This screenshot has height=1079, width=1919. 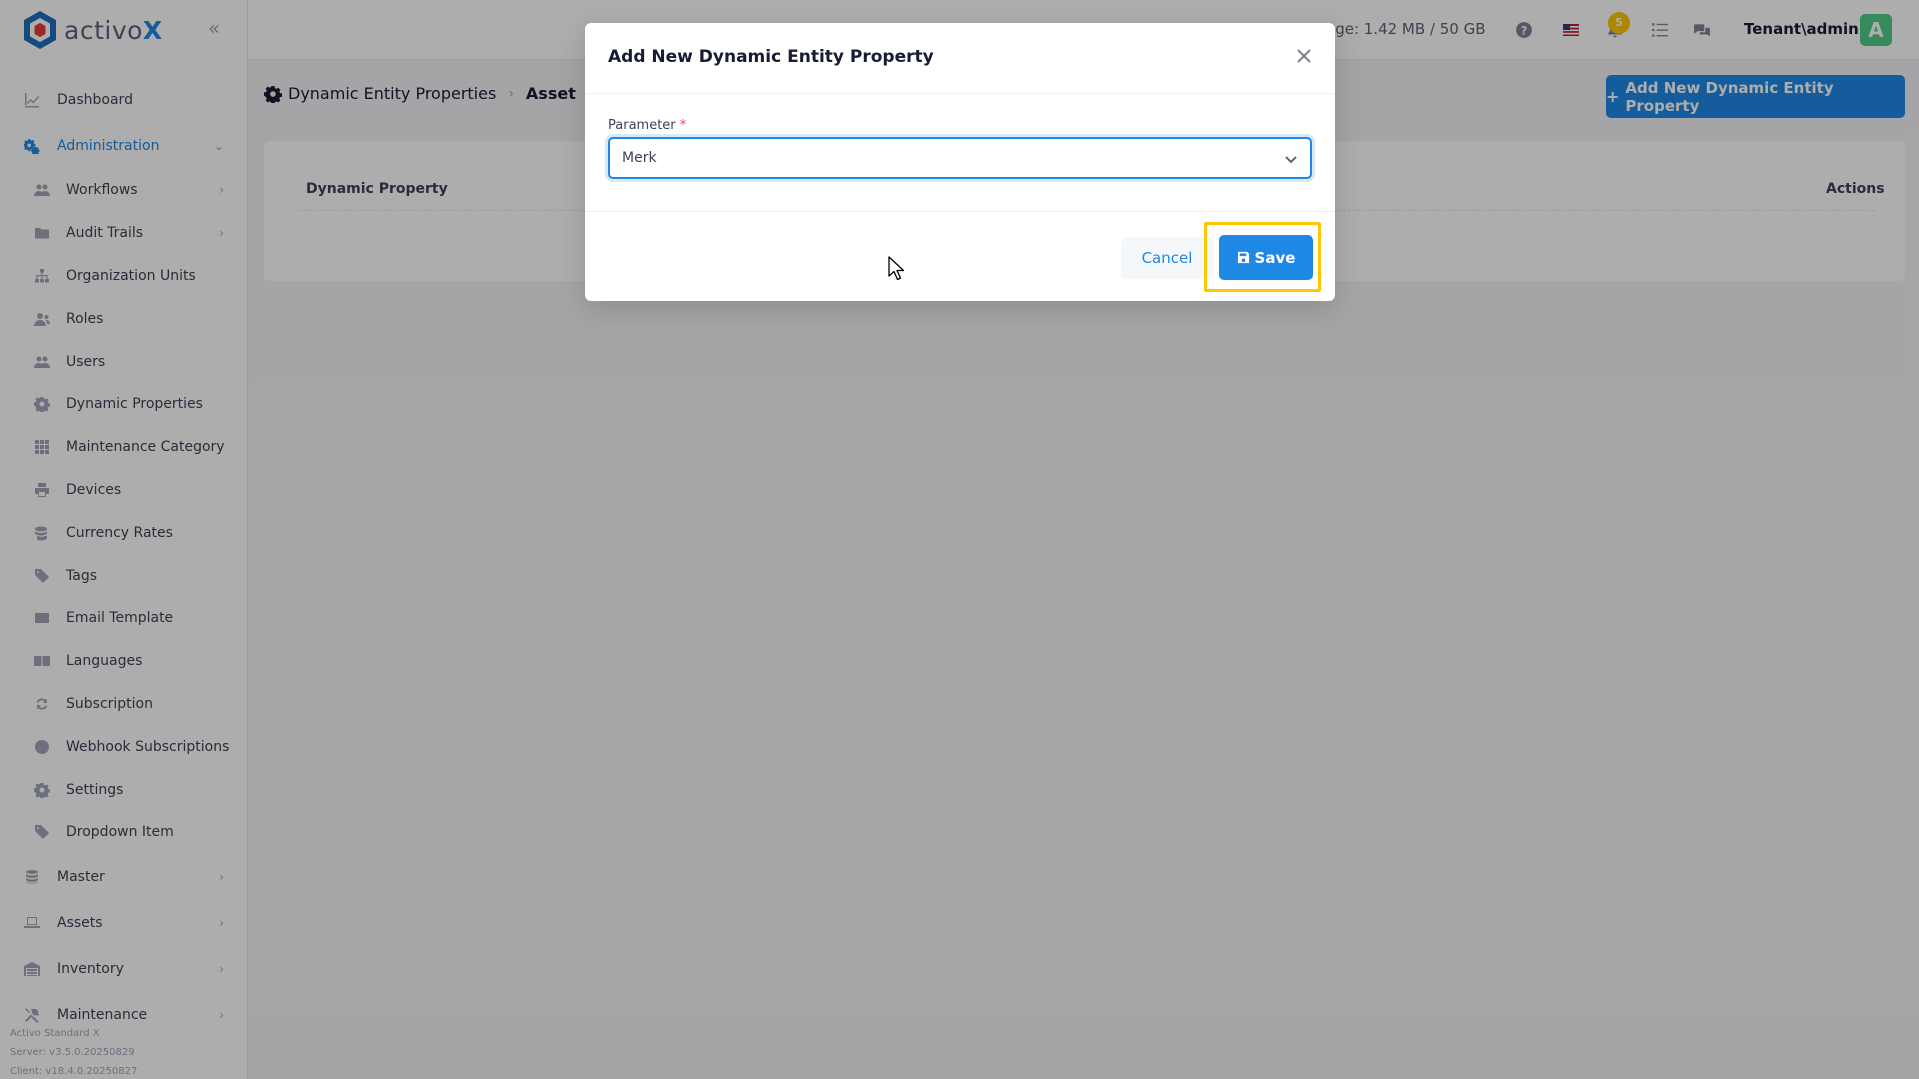 I want to click on cancel-button: Cancel, so click(x=1167, y=258).